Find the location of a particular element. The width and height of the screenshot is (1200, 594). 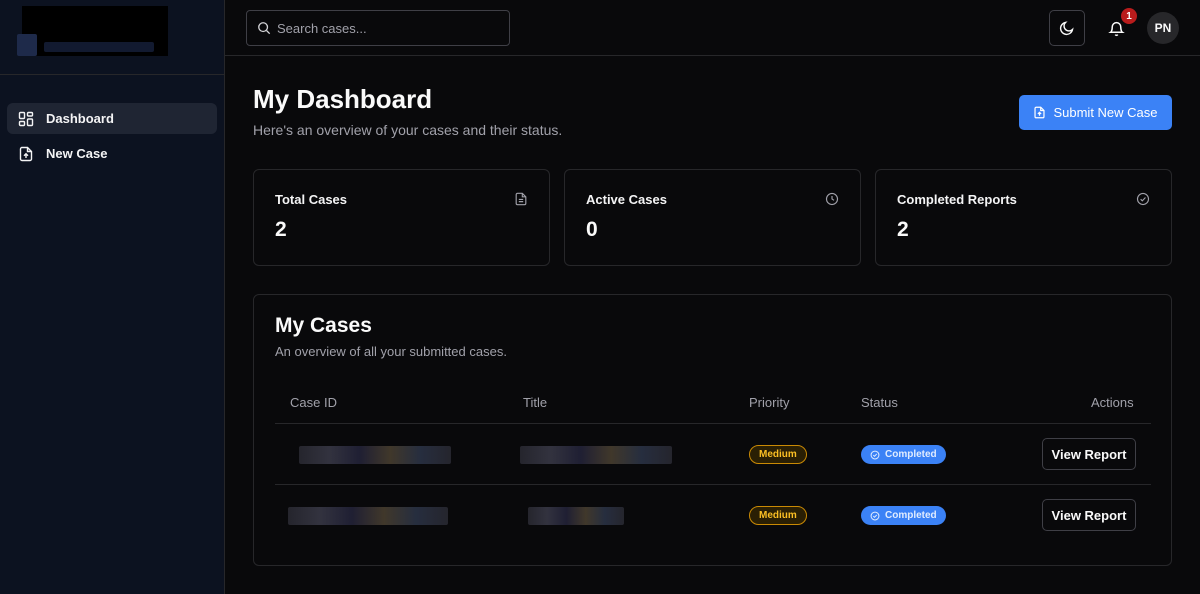

logo-text-redacted is located at coordinates (99, 47).